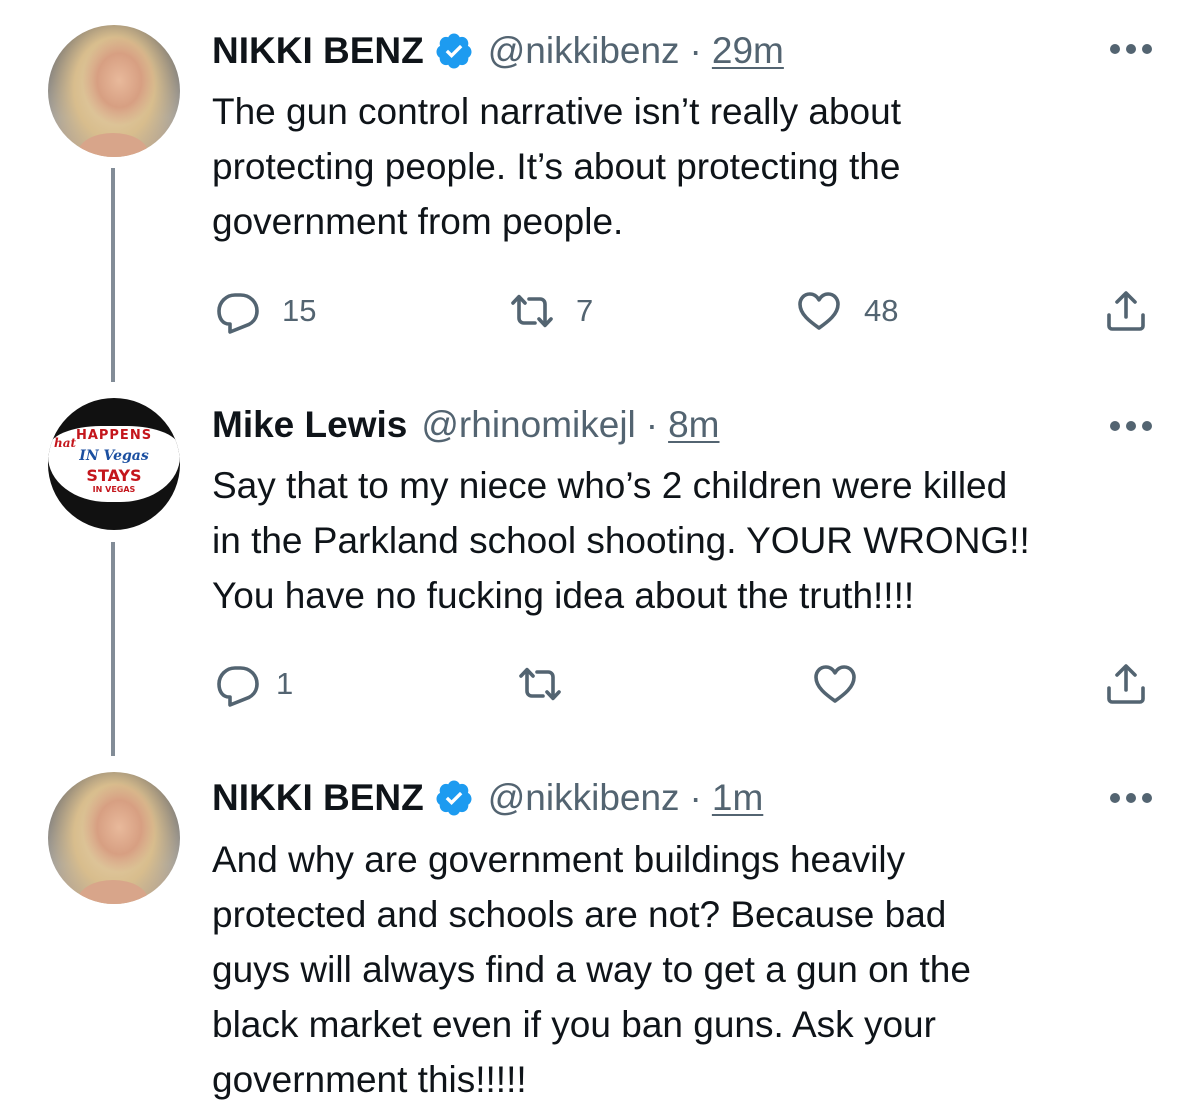 This screenshot has height=1107, width=1200. What do you see at coordinates (748, 51) in the screenshot?
I see `timestamp-link: 29m` at bounding box center [748, 51].